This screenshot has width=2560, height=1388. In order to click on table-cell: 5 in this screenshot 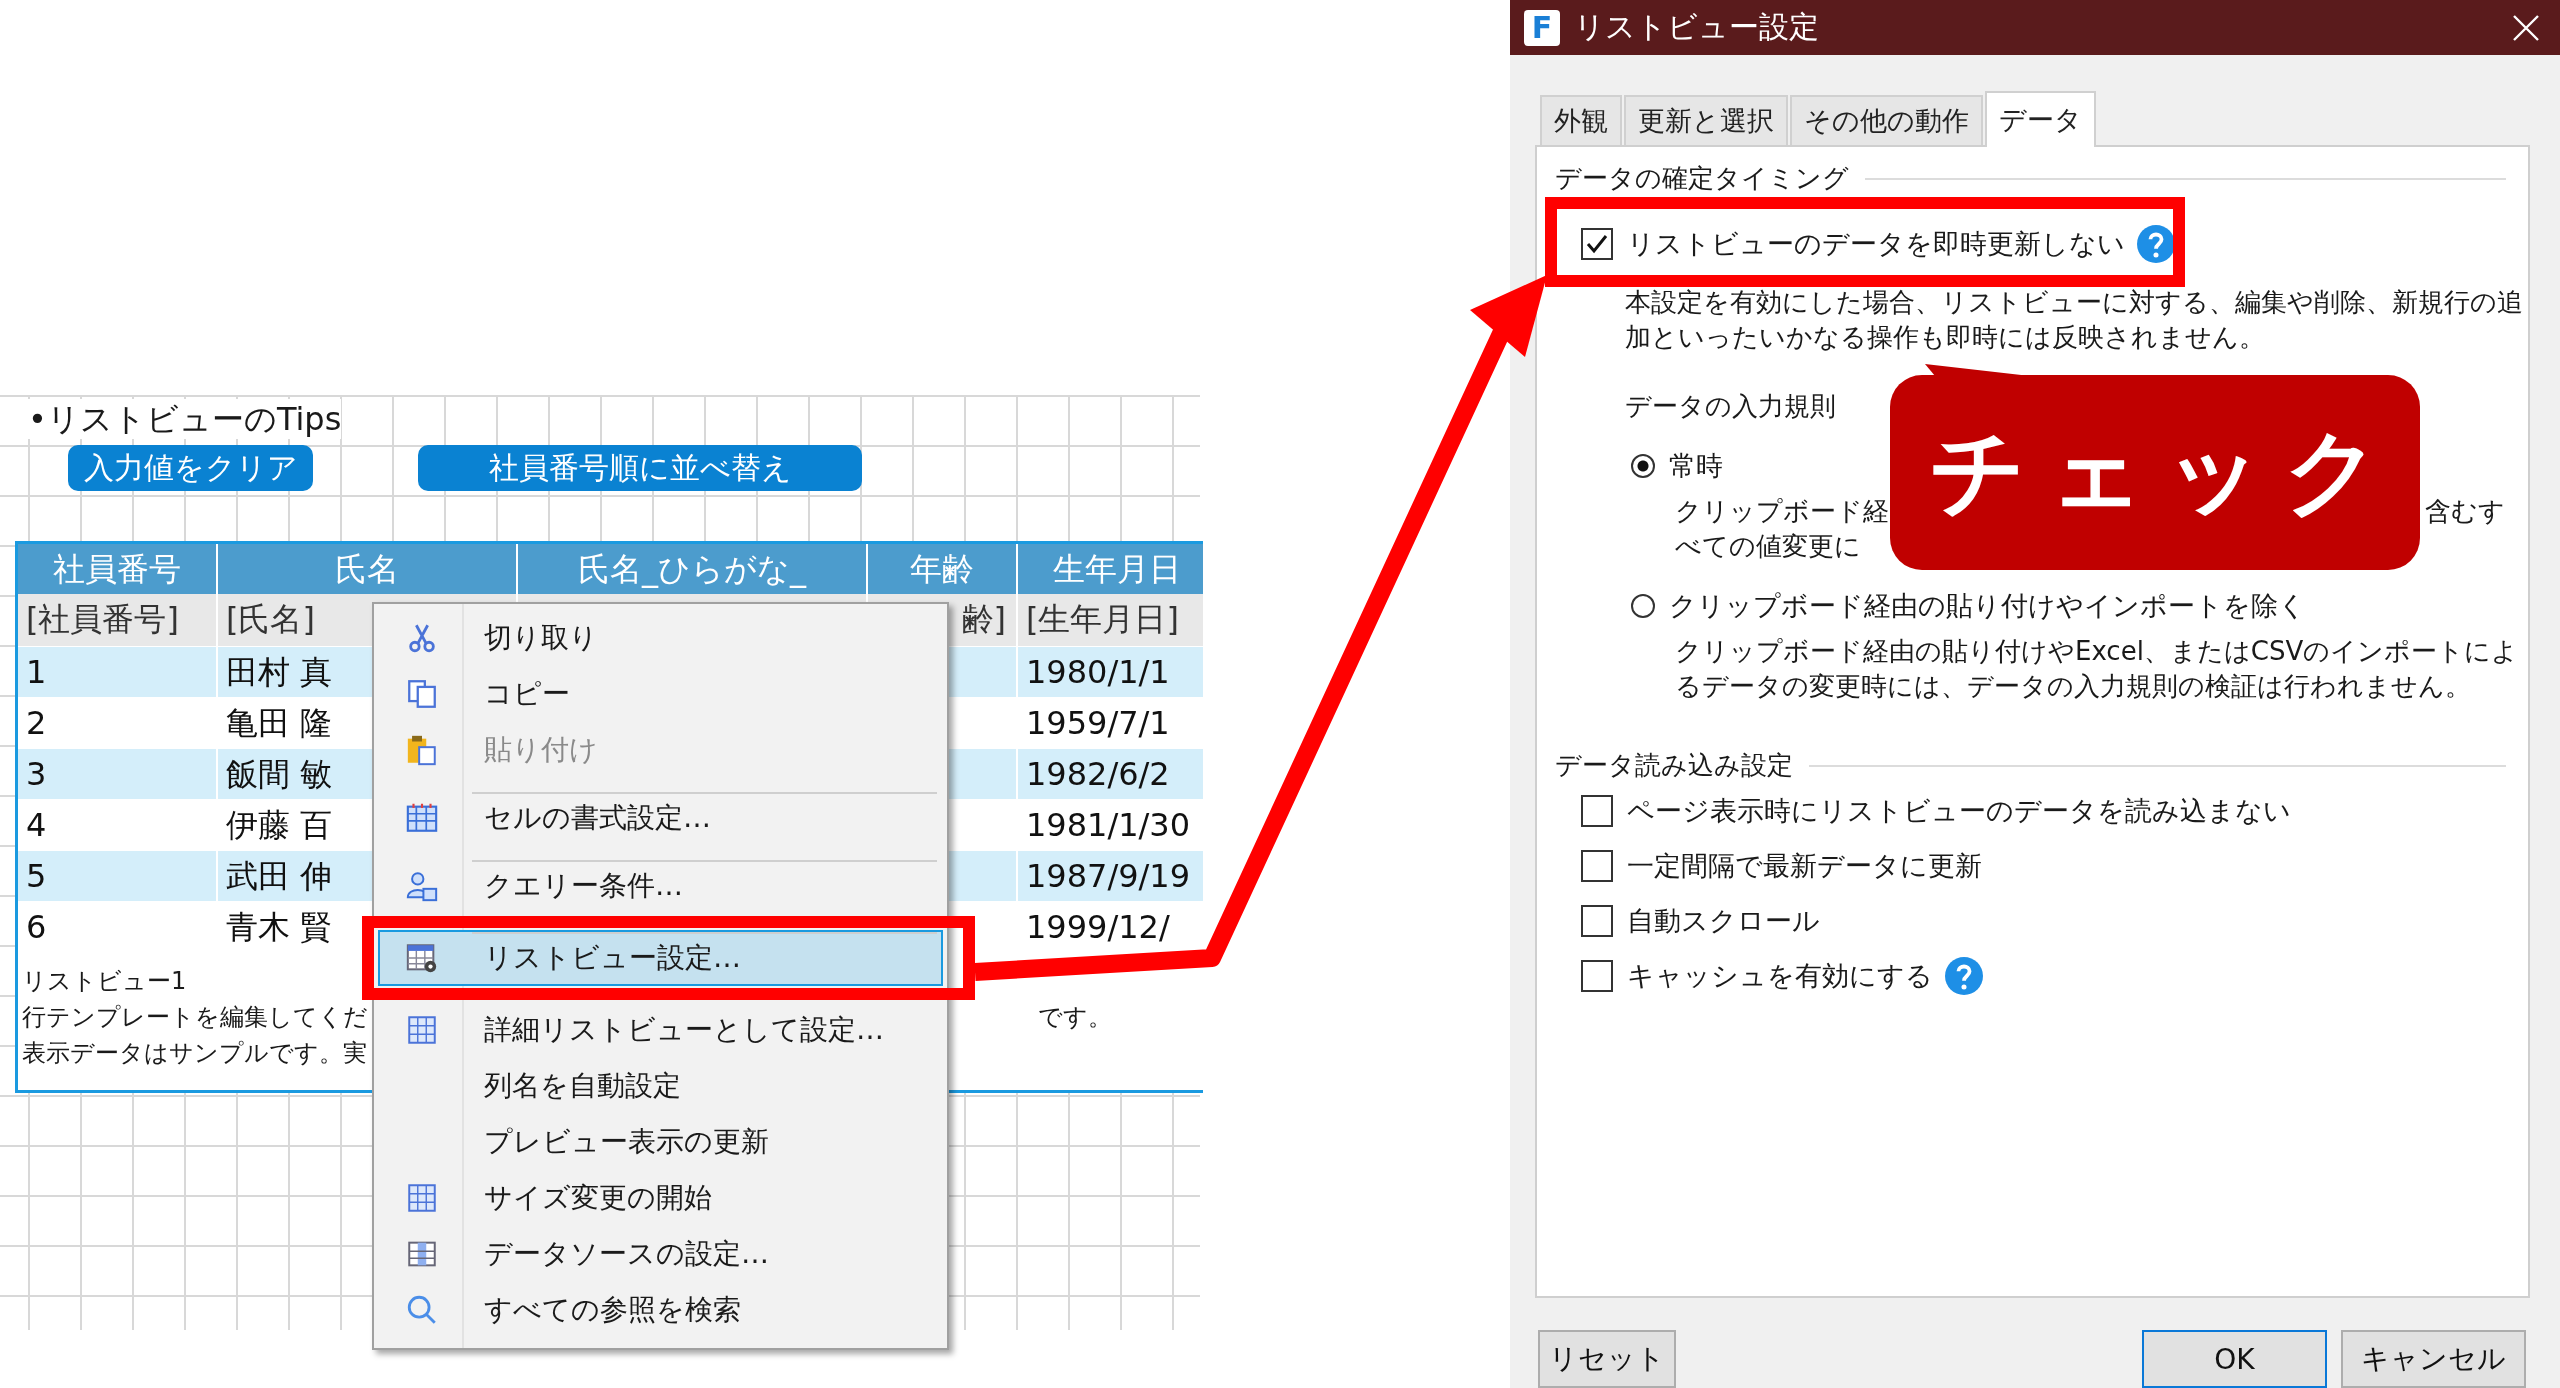, I will do `click(118, 876)`.